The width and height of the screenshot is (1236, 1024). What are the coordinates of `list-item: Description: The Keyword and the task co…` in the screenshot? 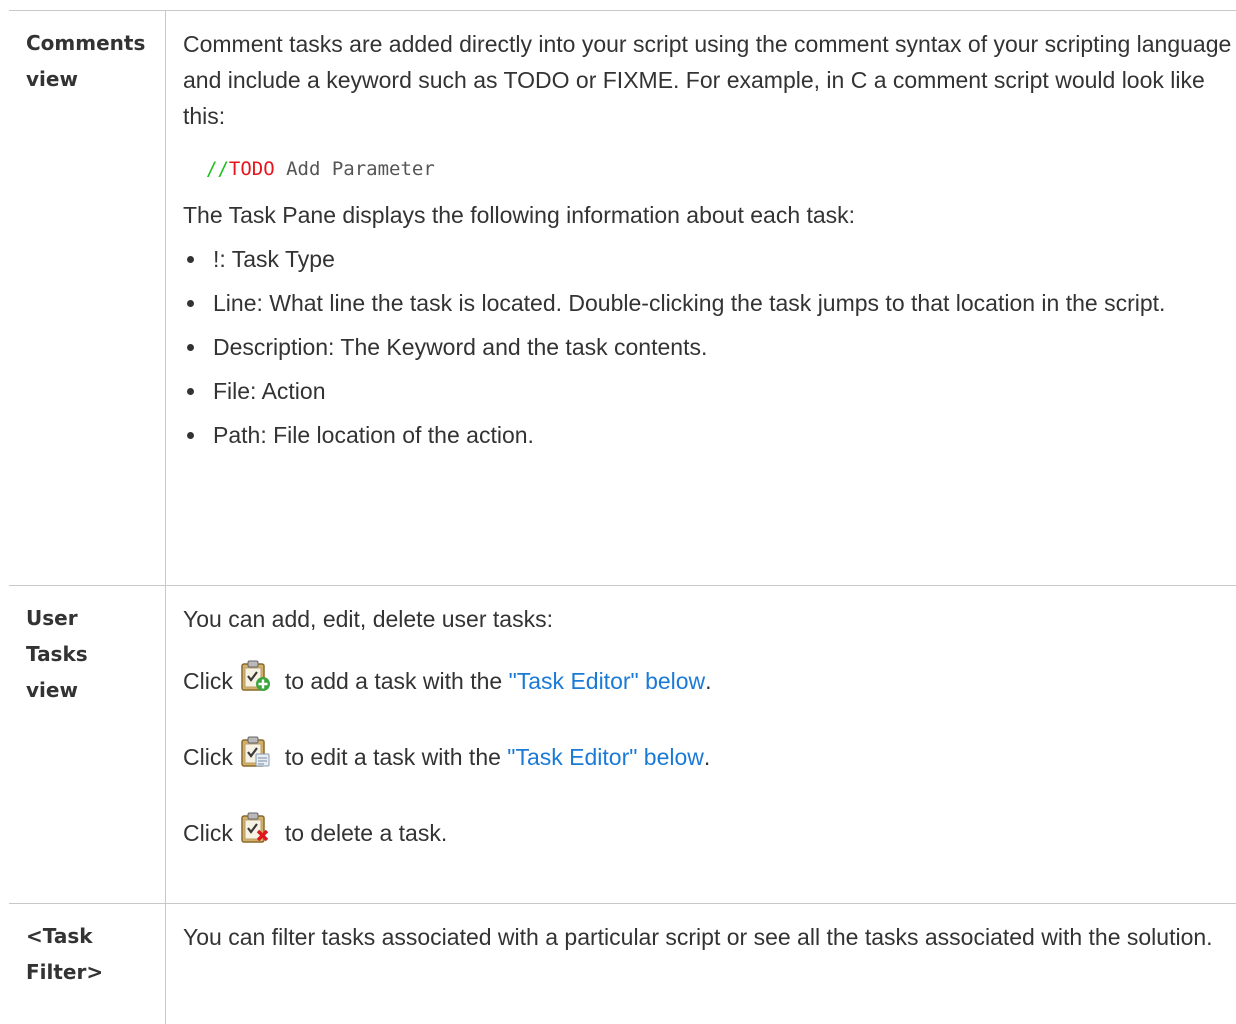 It's located at (709, 347).